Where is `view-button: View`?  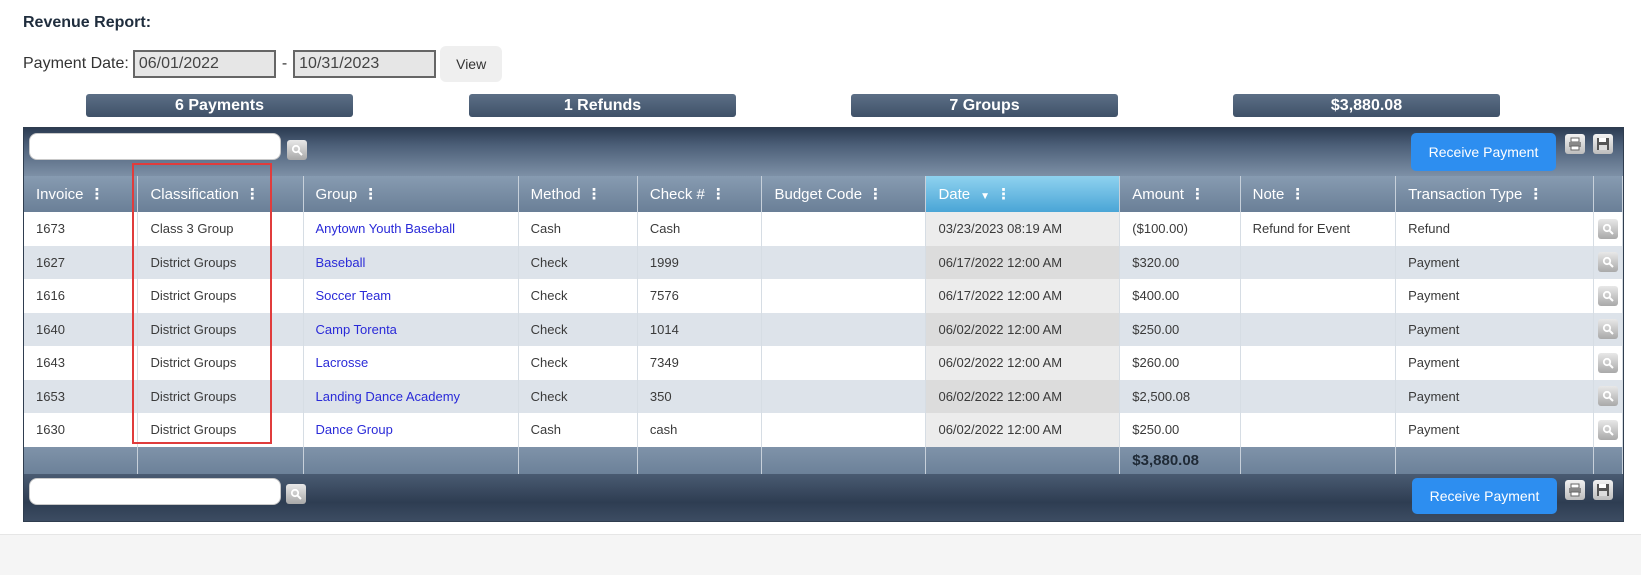
view-button: View is located at coordinates (471, 64).